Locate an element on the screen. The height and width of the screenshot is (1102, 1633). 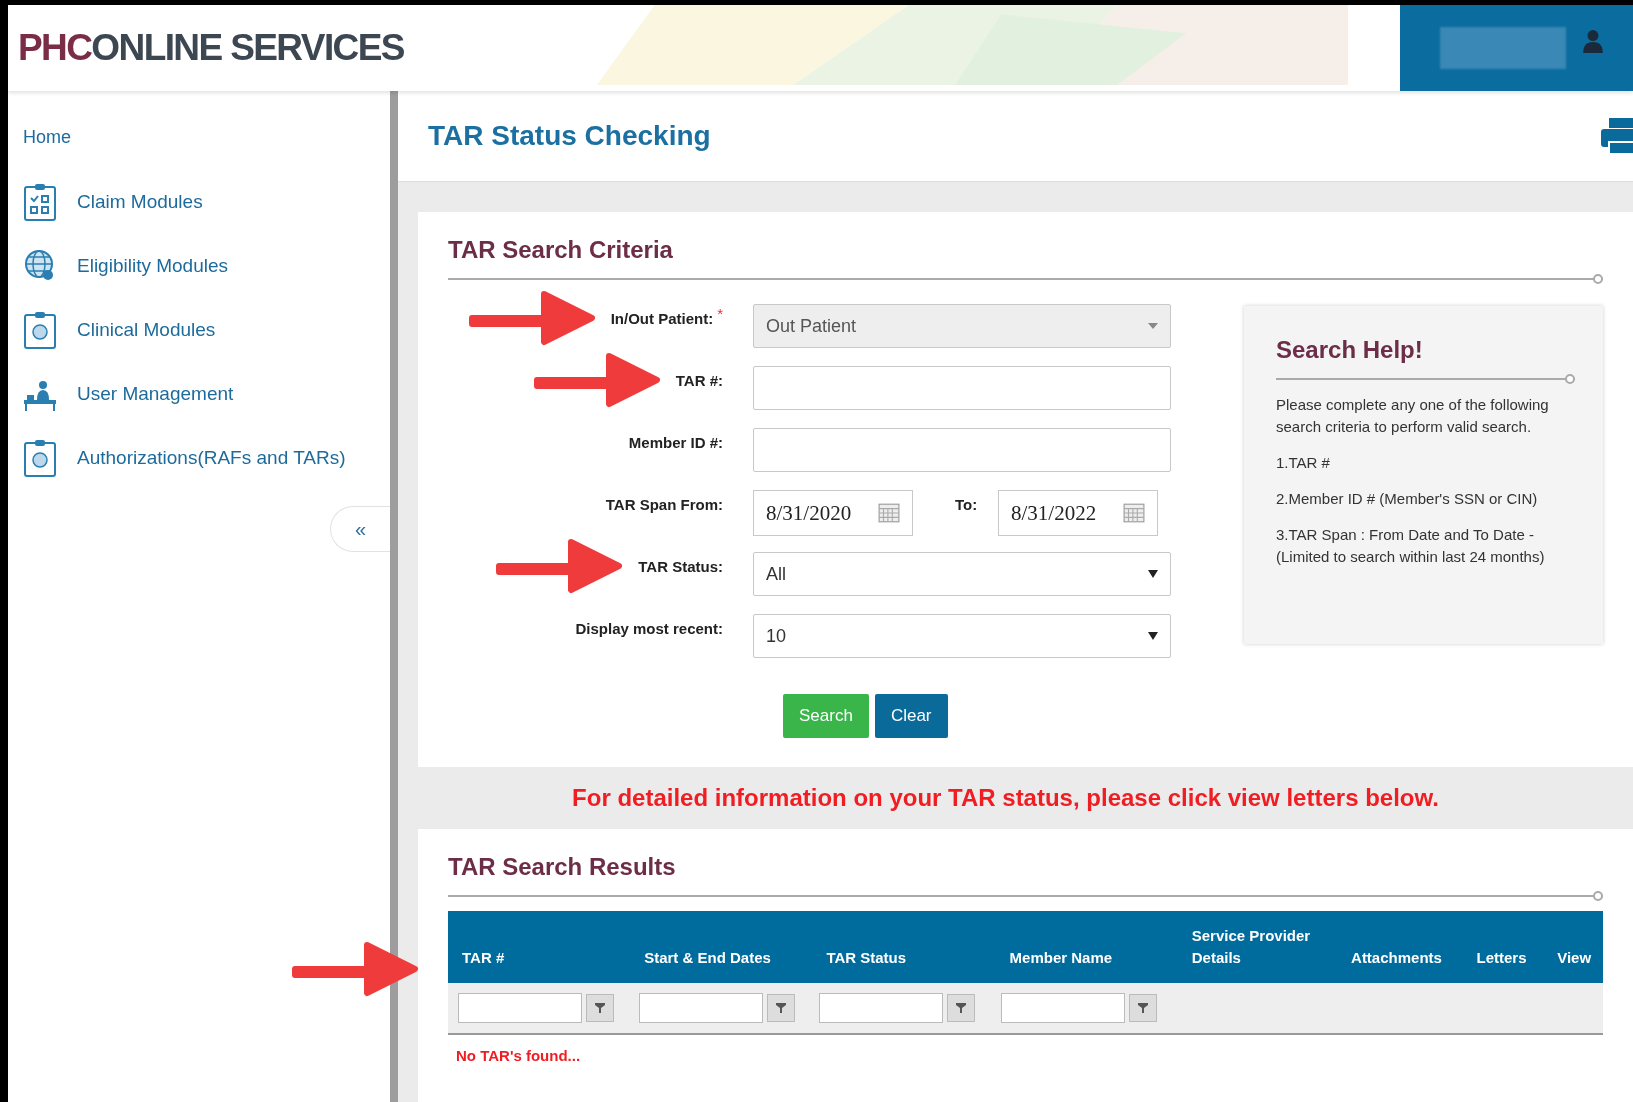
select-field: 10 is located at coordinates (962, 636).